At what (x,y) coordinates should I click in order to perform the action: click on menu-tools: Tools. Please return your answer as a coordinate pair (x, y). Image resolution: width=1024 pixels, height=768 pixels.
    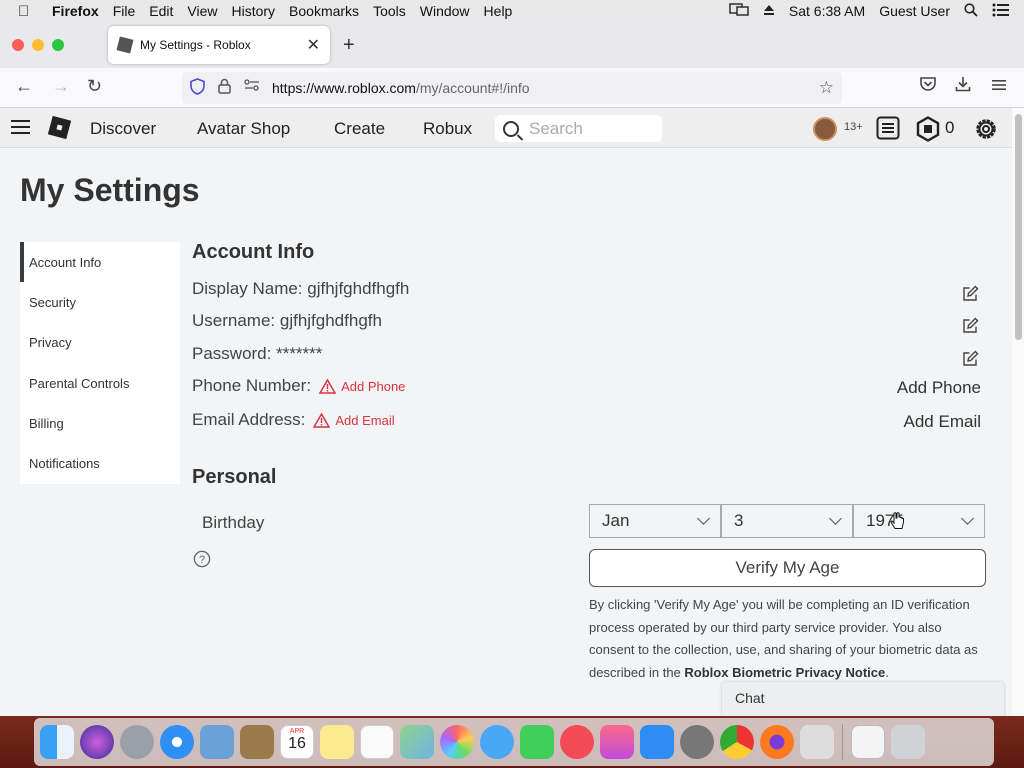
    Looking at the image, I should click on (389, 11).